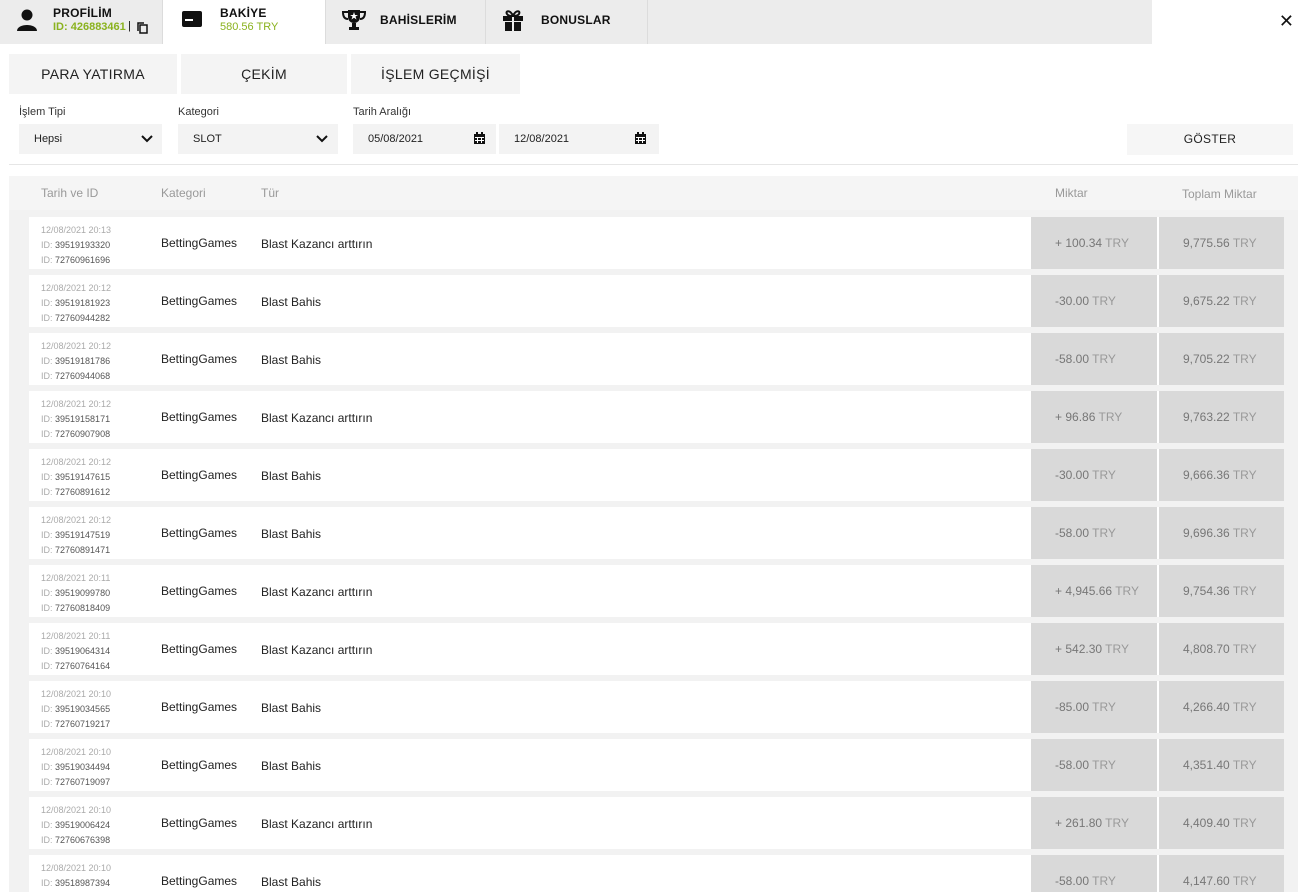  What do you see at coordinates (1221, 873) in the screenshot?
I see `row-toplam-cell: 4,147.60 TRY` at bounding box center [1221, 873].